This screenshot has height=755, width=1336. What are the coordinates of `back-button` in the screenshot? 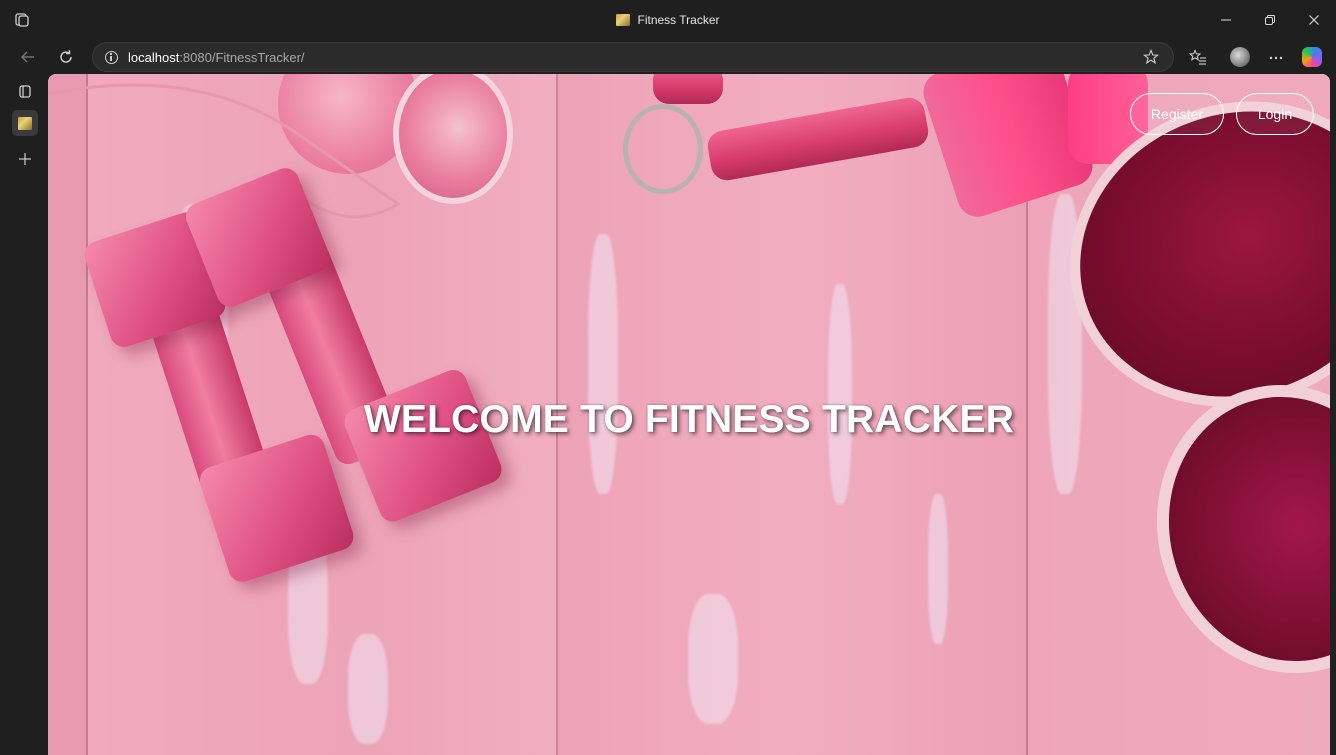 It's located at (28, 57).